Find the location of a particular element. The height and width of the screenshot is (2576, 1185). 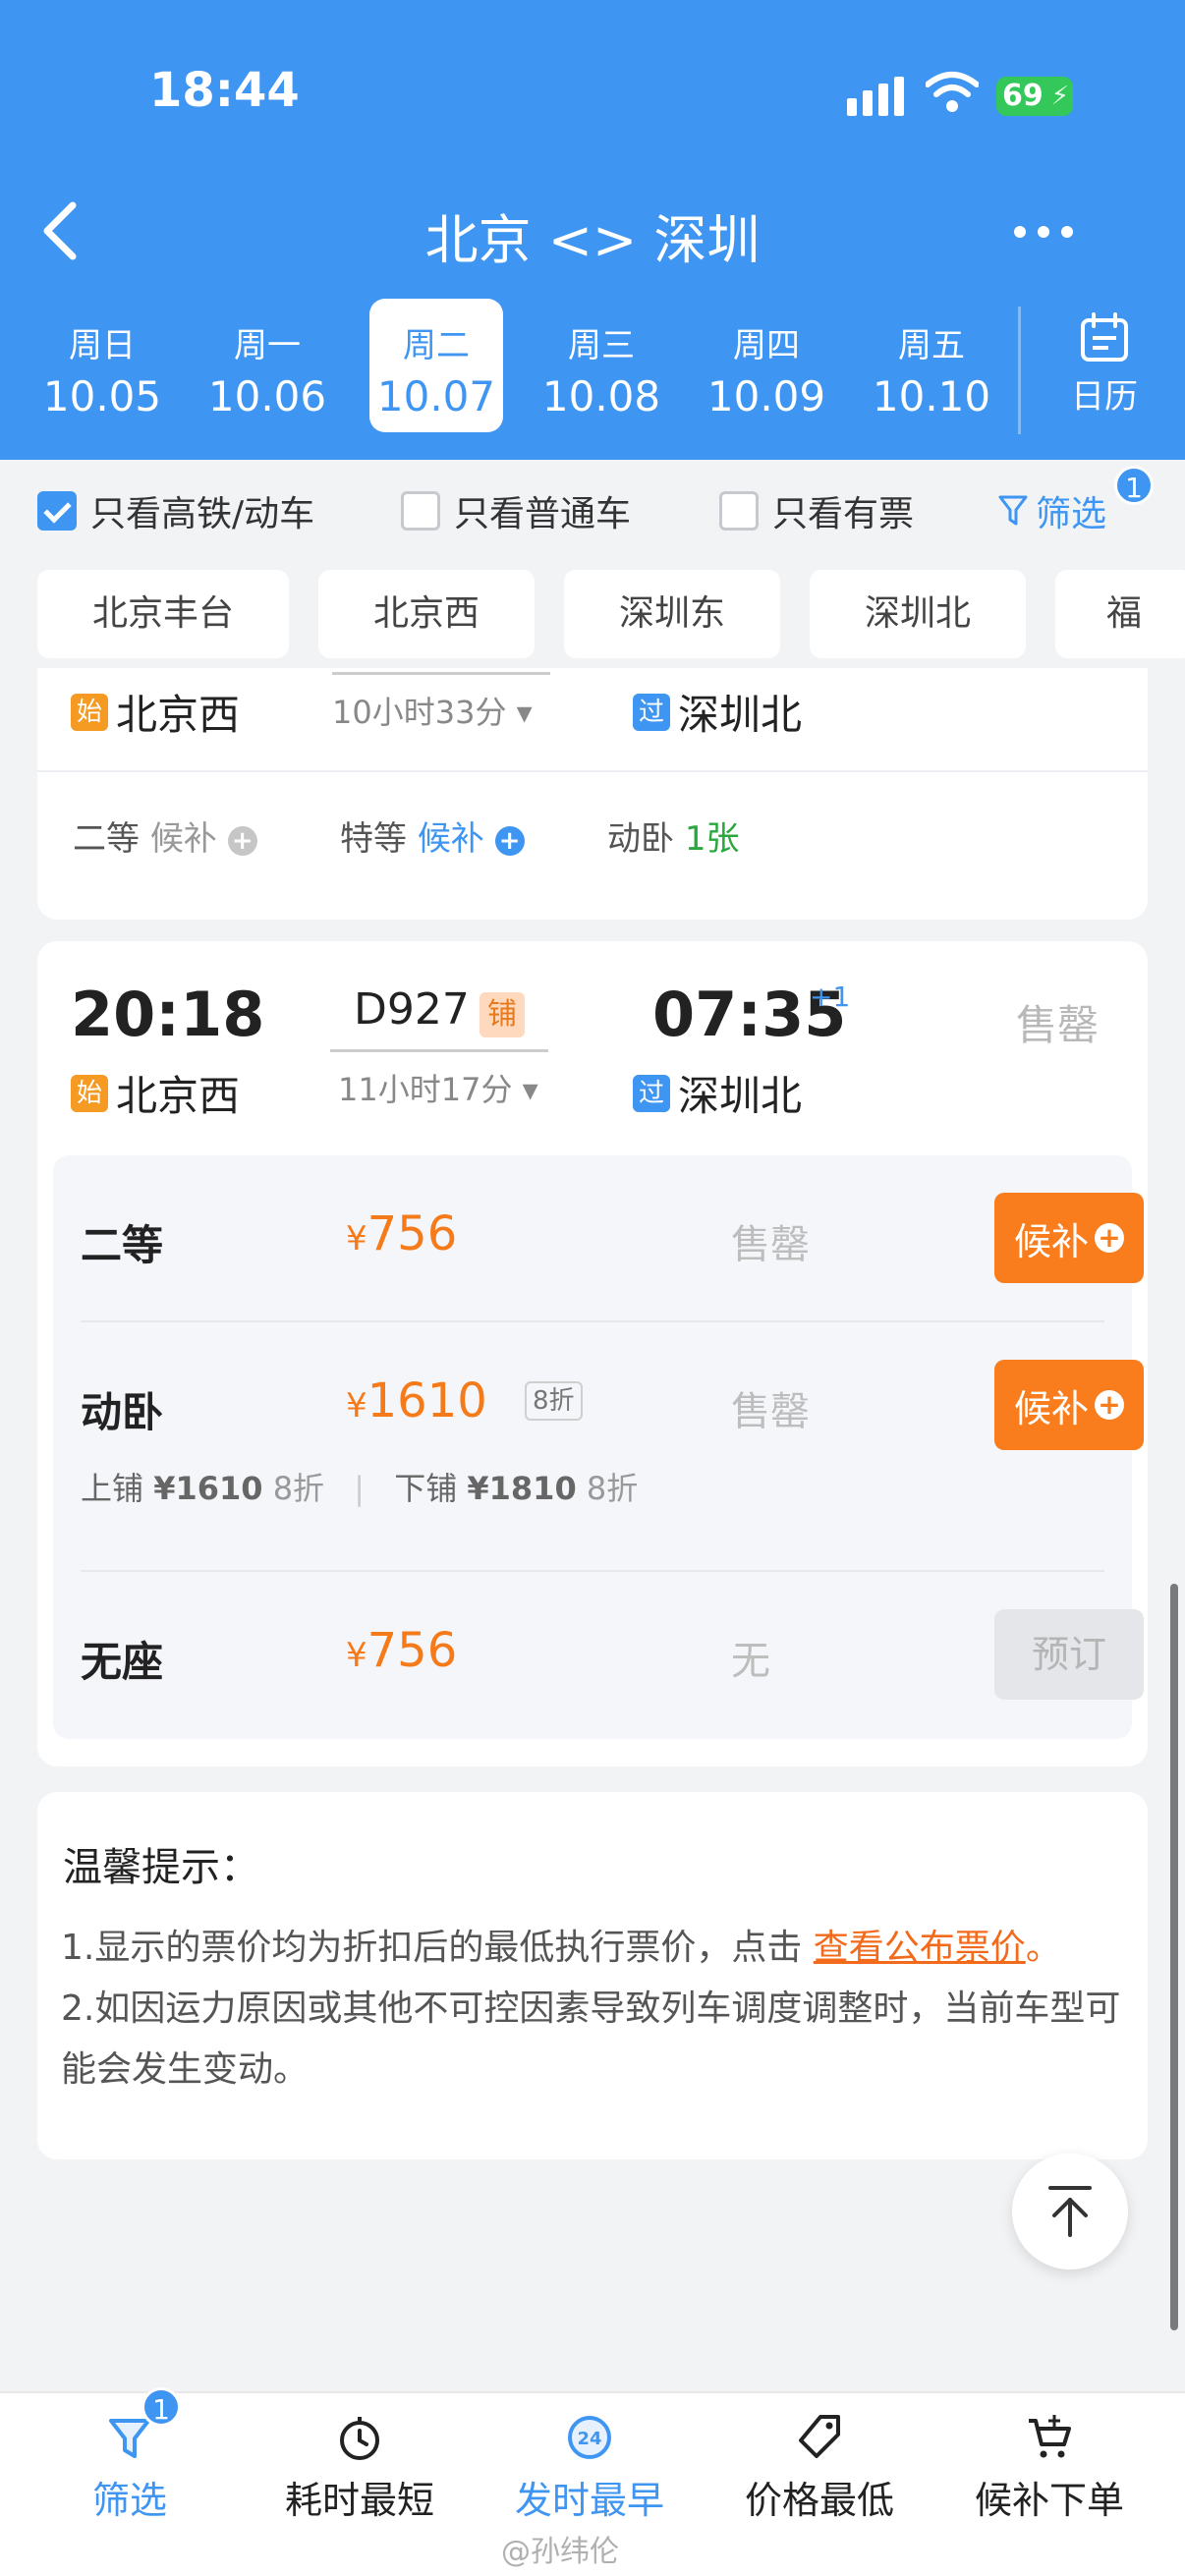

filter-button: 筛选 is located at coordinates (1052, 510).